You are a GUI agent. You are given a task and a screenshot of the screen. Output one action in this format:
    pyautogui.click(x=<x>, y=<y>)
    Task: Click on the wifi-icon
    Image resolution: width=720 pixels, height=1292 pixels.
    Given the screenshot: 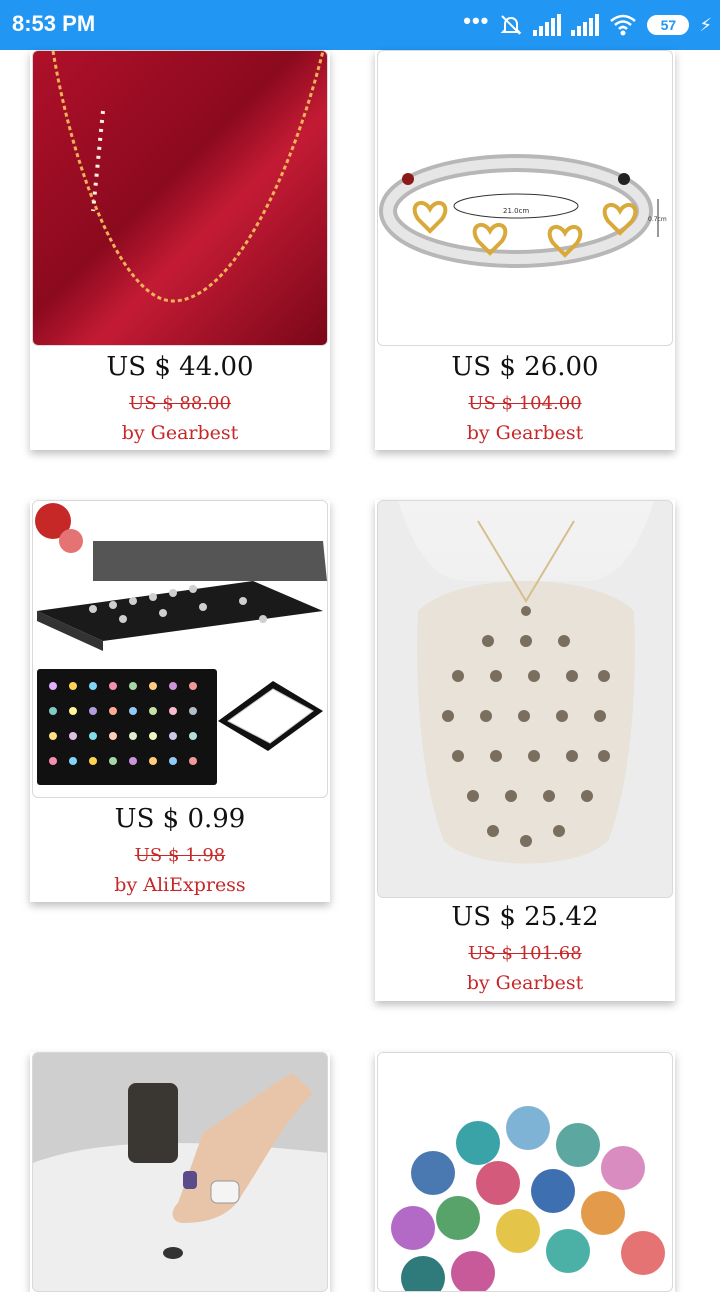 What is the action you would take?
    pyautogui.click(x=623, y=25)
    